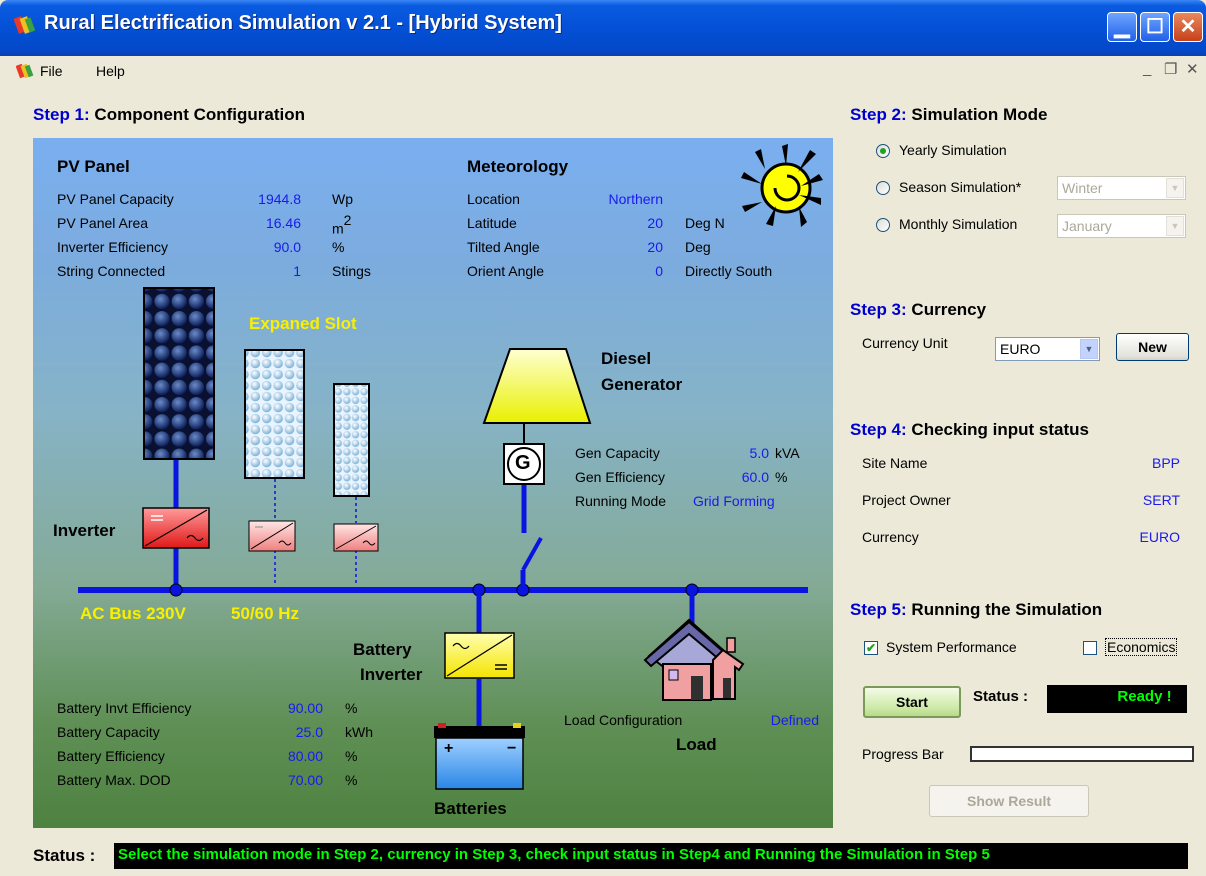 The height and width of the screenshot is (876, 1206). I want to click on gen-value-efficiency: 60.0, so click(755, 477).